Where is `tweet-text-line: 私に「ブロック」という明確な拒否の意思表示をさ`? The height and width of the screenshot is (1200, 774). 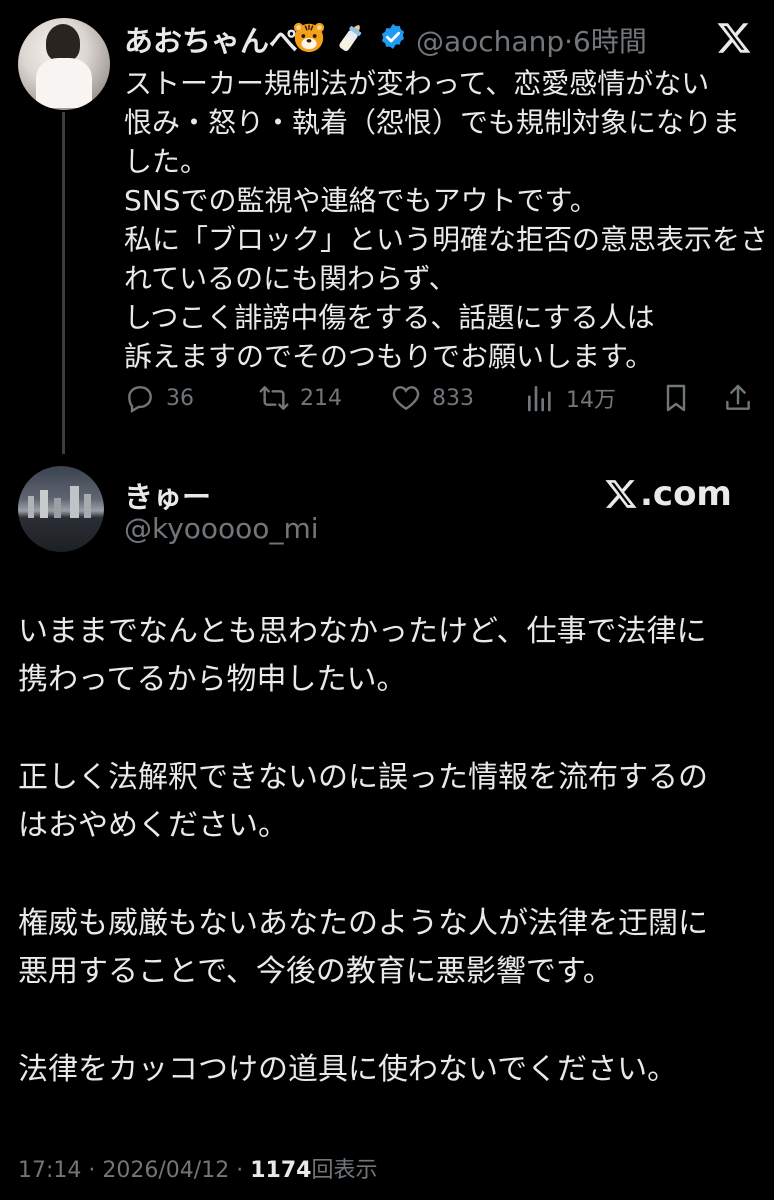 tweet-text-line: 私に「ブロック」という明確な拒否の意思表示をさ is located at coordinates (446, 239).